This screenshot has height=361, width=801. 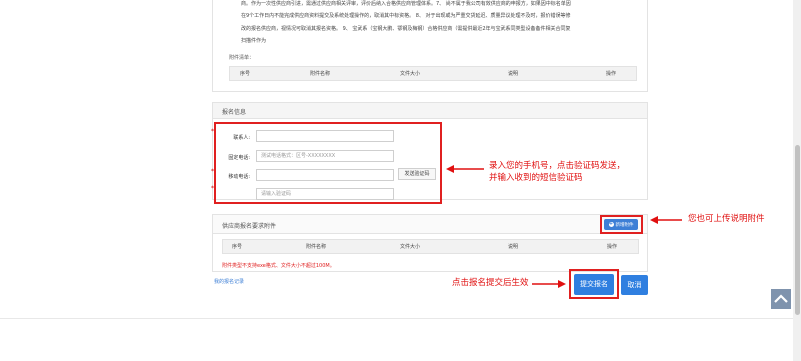 I want to click on registration-annotation: 录入您的手机号，点击验证码发送， 并输入收到的短信验证码, so click(x=557, y=172).